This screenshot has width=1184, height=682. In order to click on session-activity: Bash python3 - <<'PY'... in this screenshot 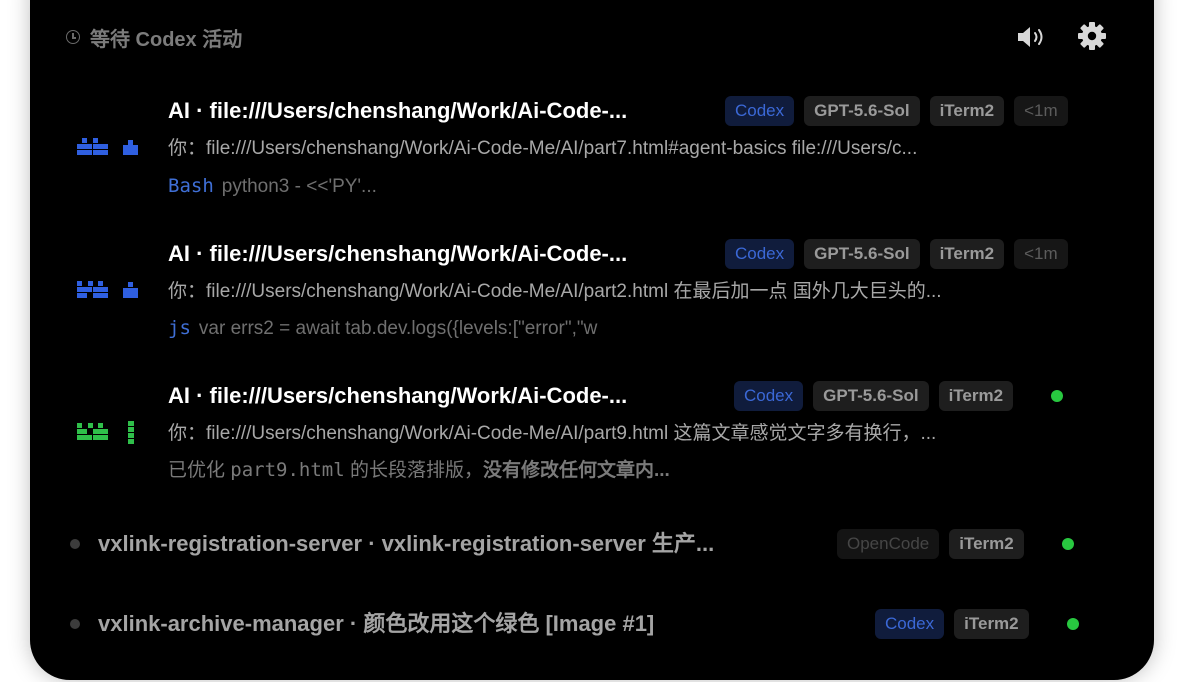, I will do `click(272, 186)`.